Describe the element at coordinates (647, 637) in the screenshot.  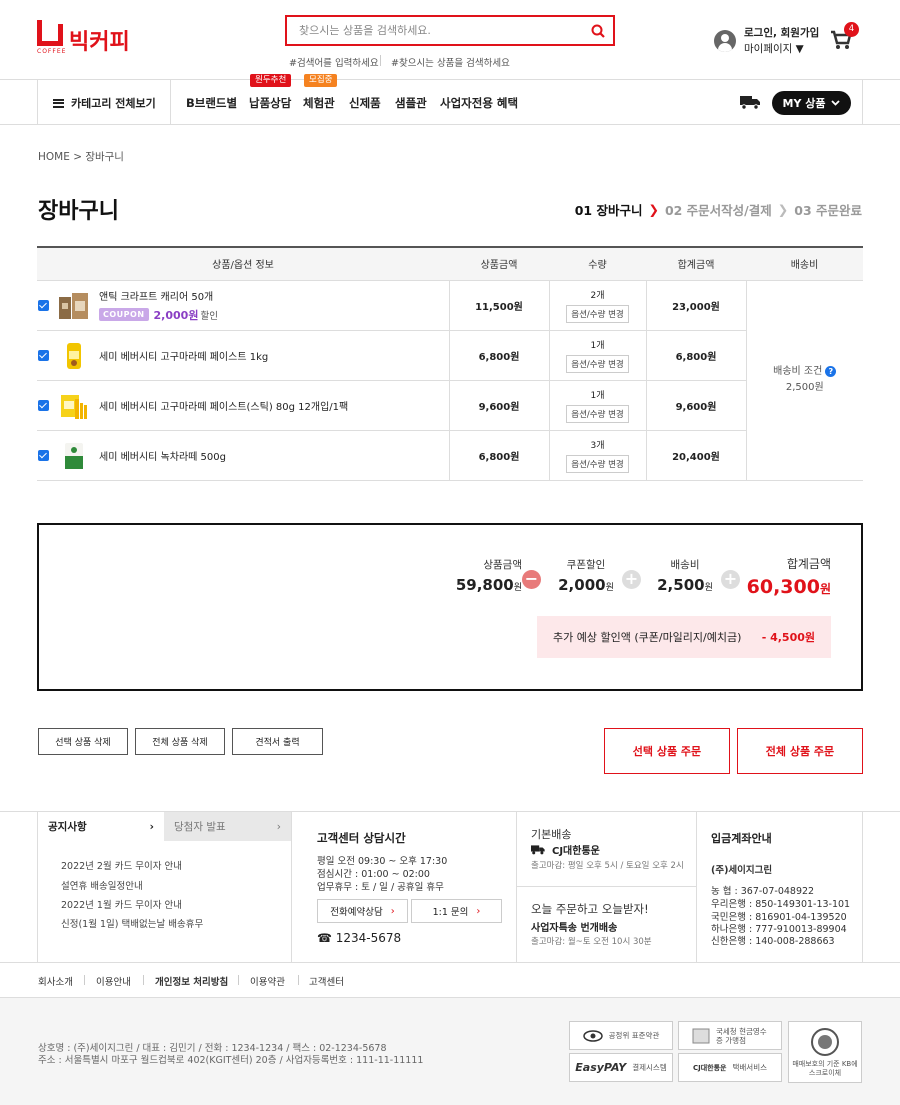
I see `extra-discount-label: 추가 예상 할인액 (쿠폰/마일리지/예치금)` at that location.